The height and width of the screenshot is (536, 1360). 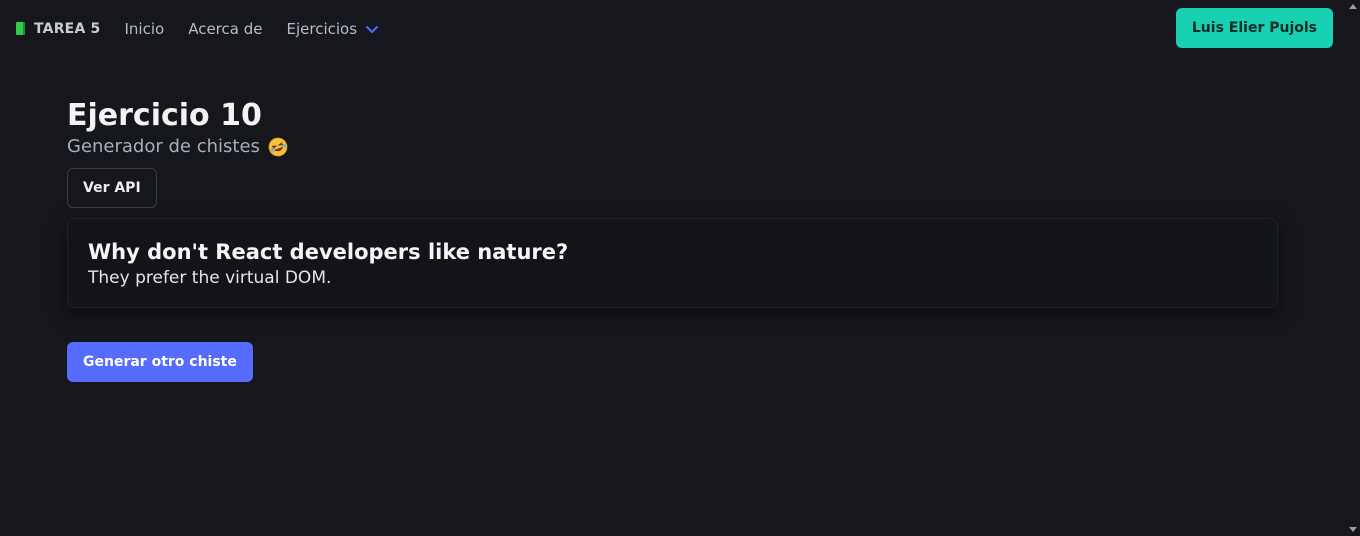 I want to click on generate-joke-button: Generar otro chiste, so click(x=160, y=362).